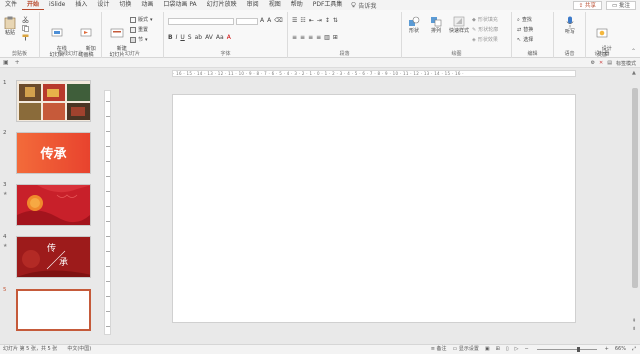 The width and height of the screenshot is (640, 354). What do you see at coordinates (601, 63) in the screenshot?
I see `close-icon: ✕` at bounding box center [601, 63].